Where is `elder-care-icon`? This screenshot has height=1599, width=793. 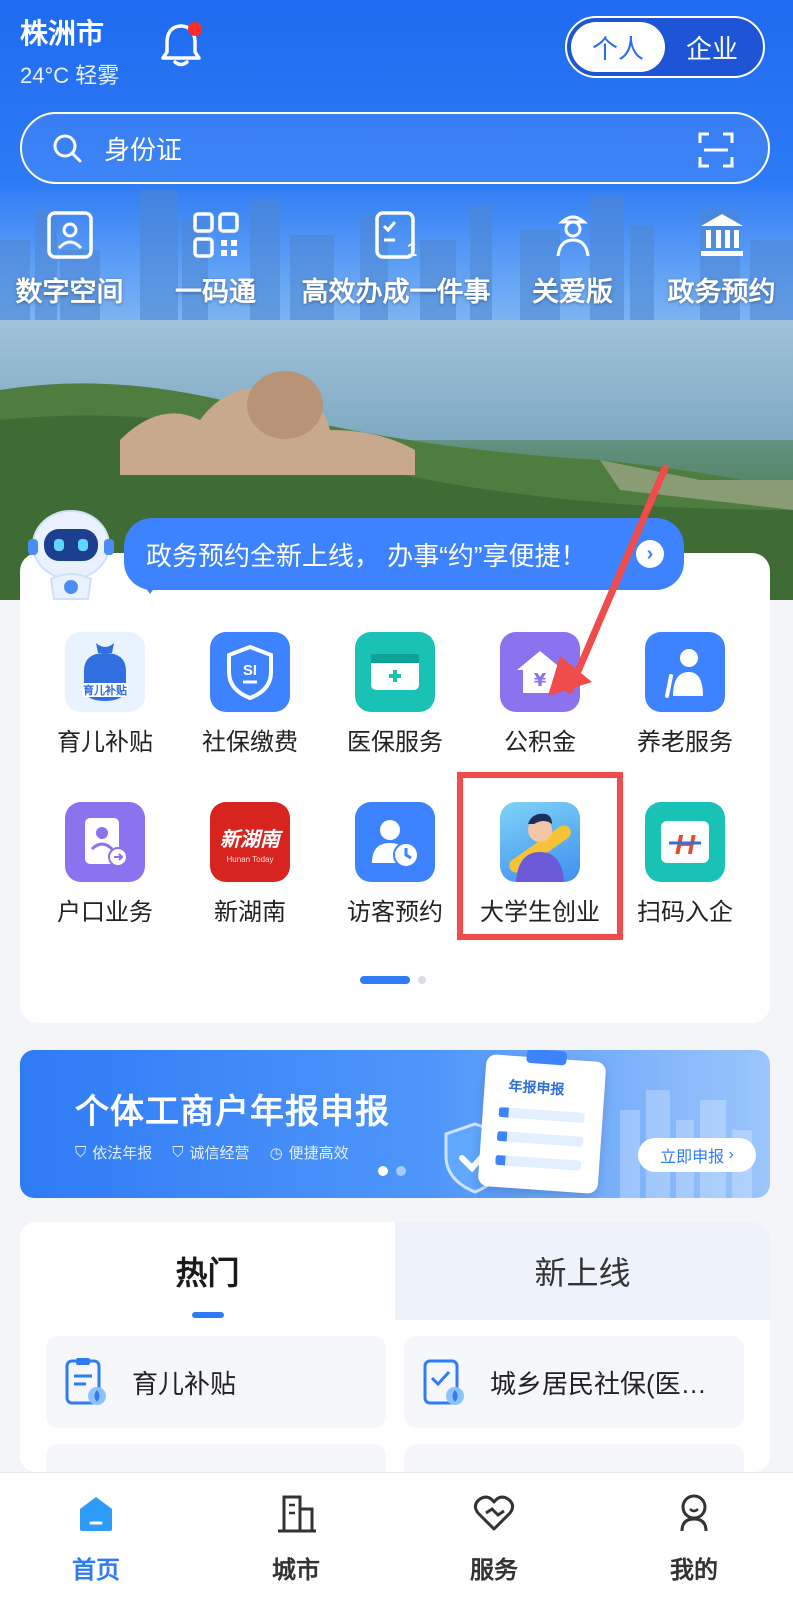 elder-care-icon is located at coordinates (572, 236).